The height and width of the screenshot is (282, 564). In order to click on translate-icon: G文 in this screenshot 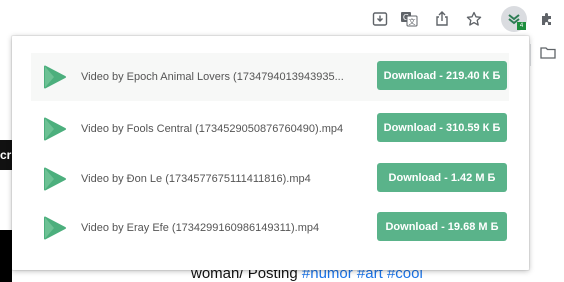, I will do `click(409, 19)`.